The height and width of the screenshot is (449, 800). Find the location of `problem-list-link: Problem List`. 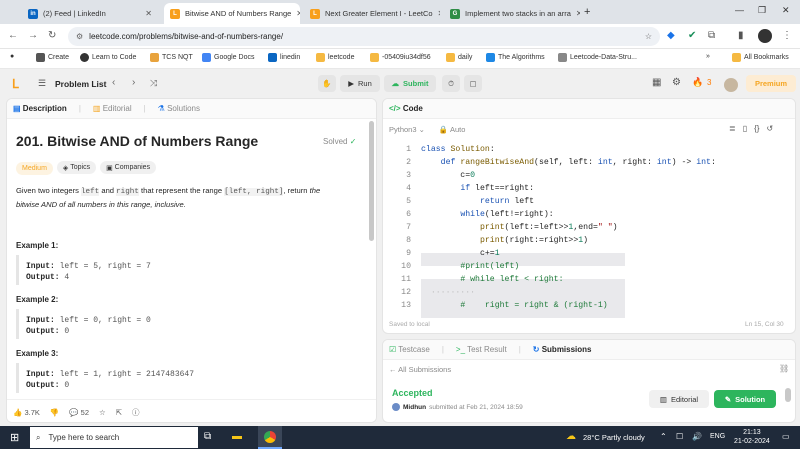

problem-list-link: Problem List is located at coordinates (80, 84).